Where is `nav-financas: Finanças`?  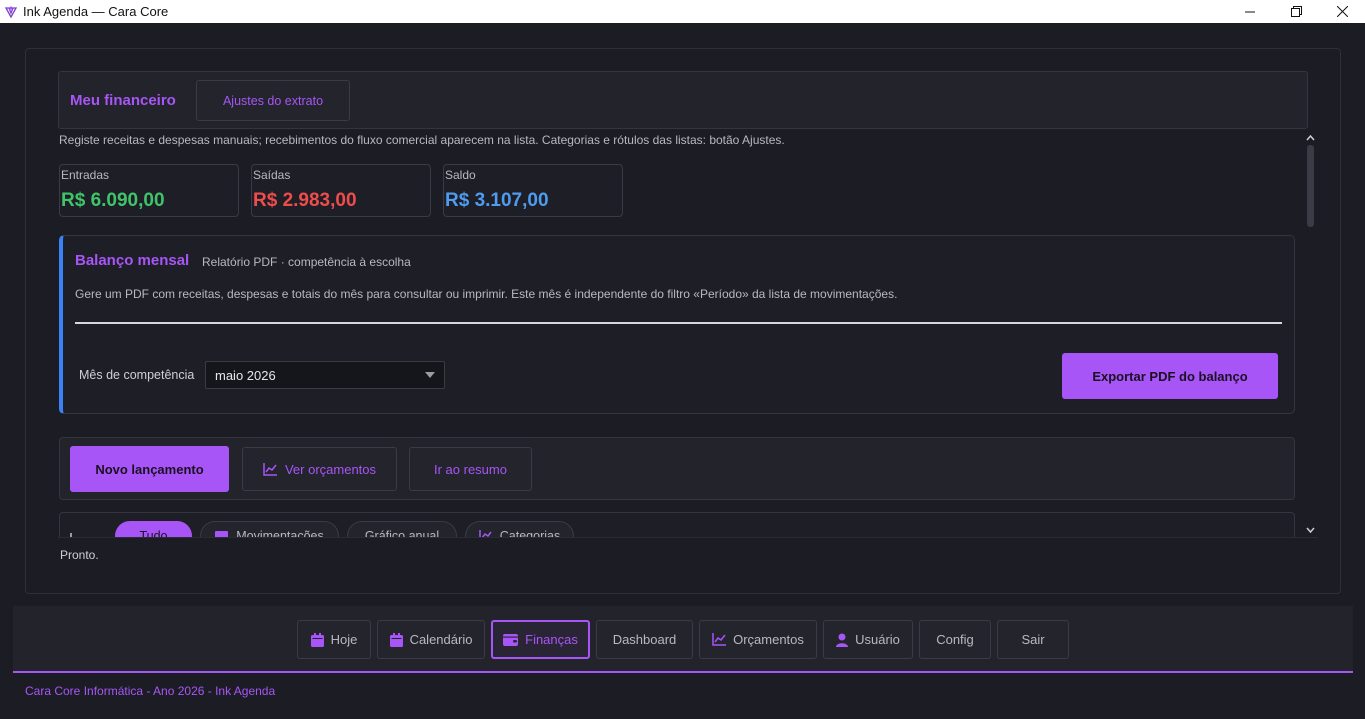 nav-financas: Finanças is located at coordinates (540, 639).